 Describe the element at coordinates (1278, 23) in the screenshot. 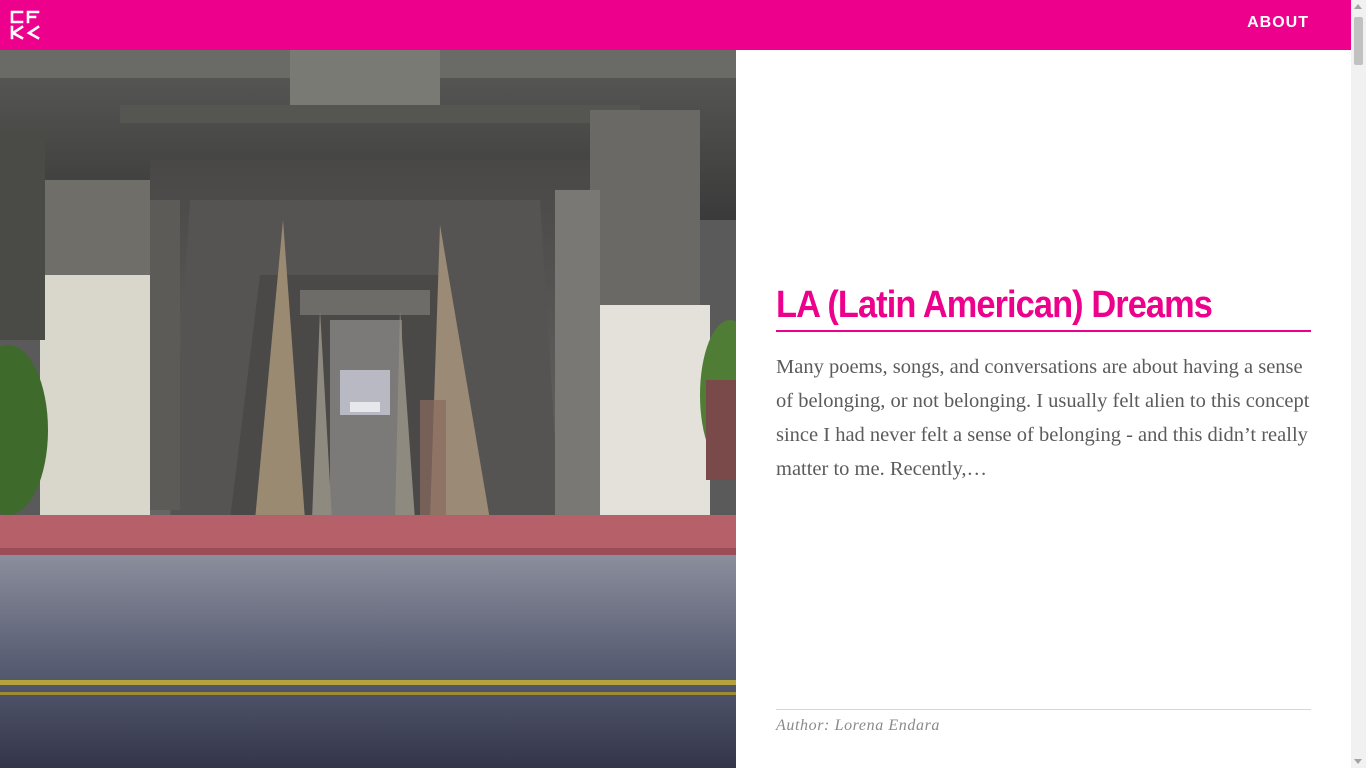

I see `nav-about-link: ABOUT` at that location.